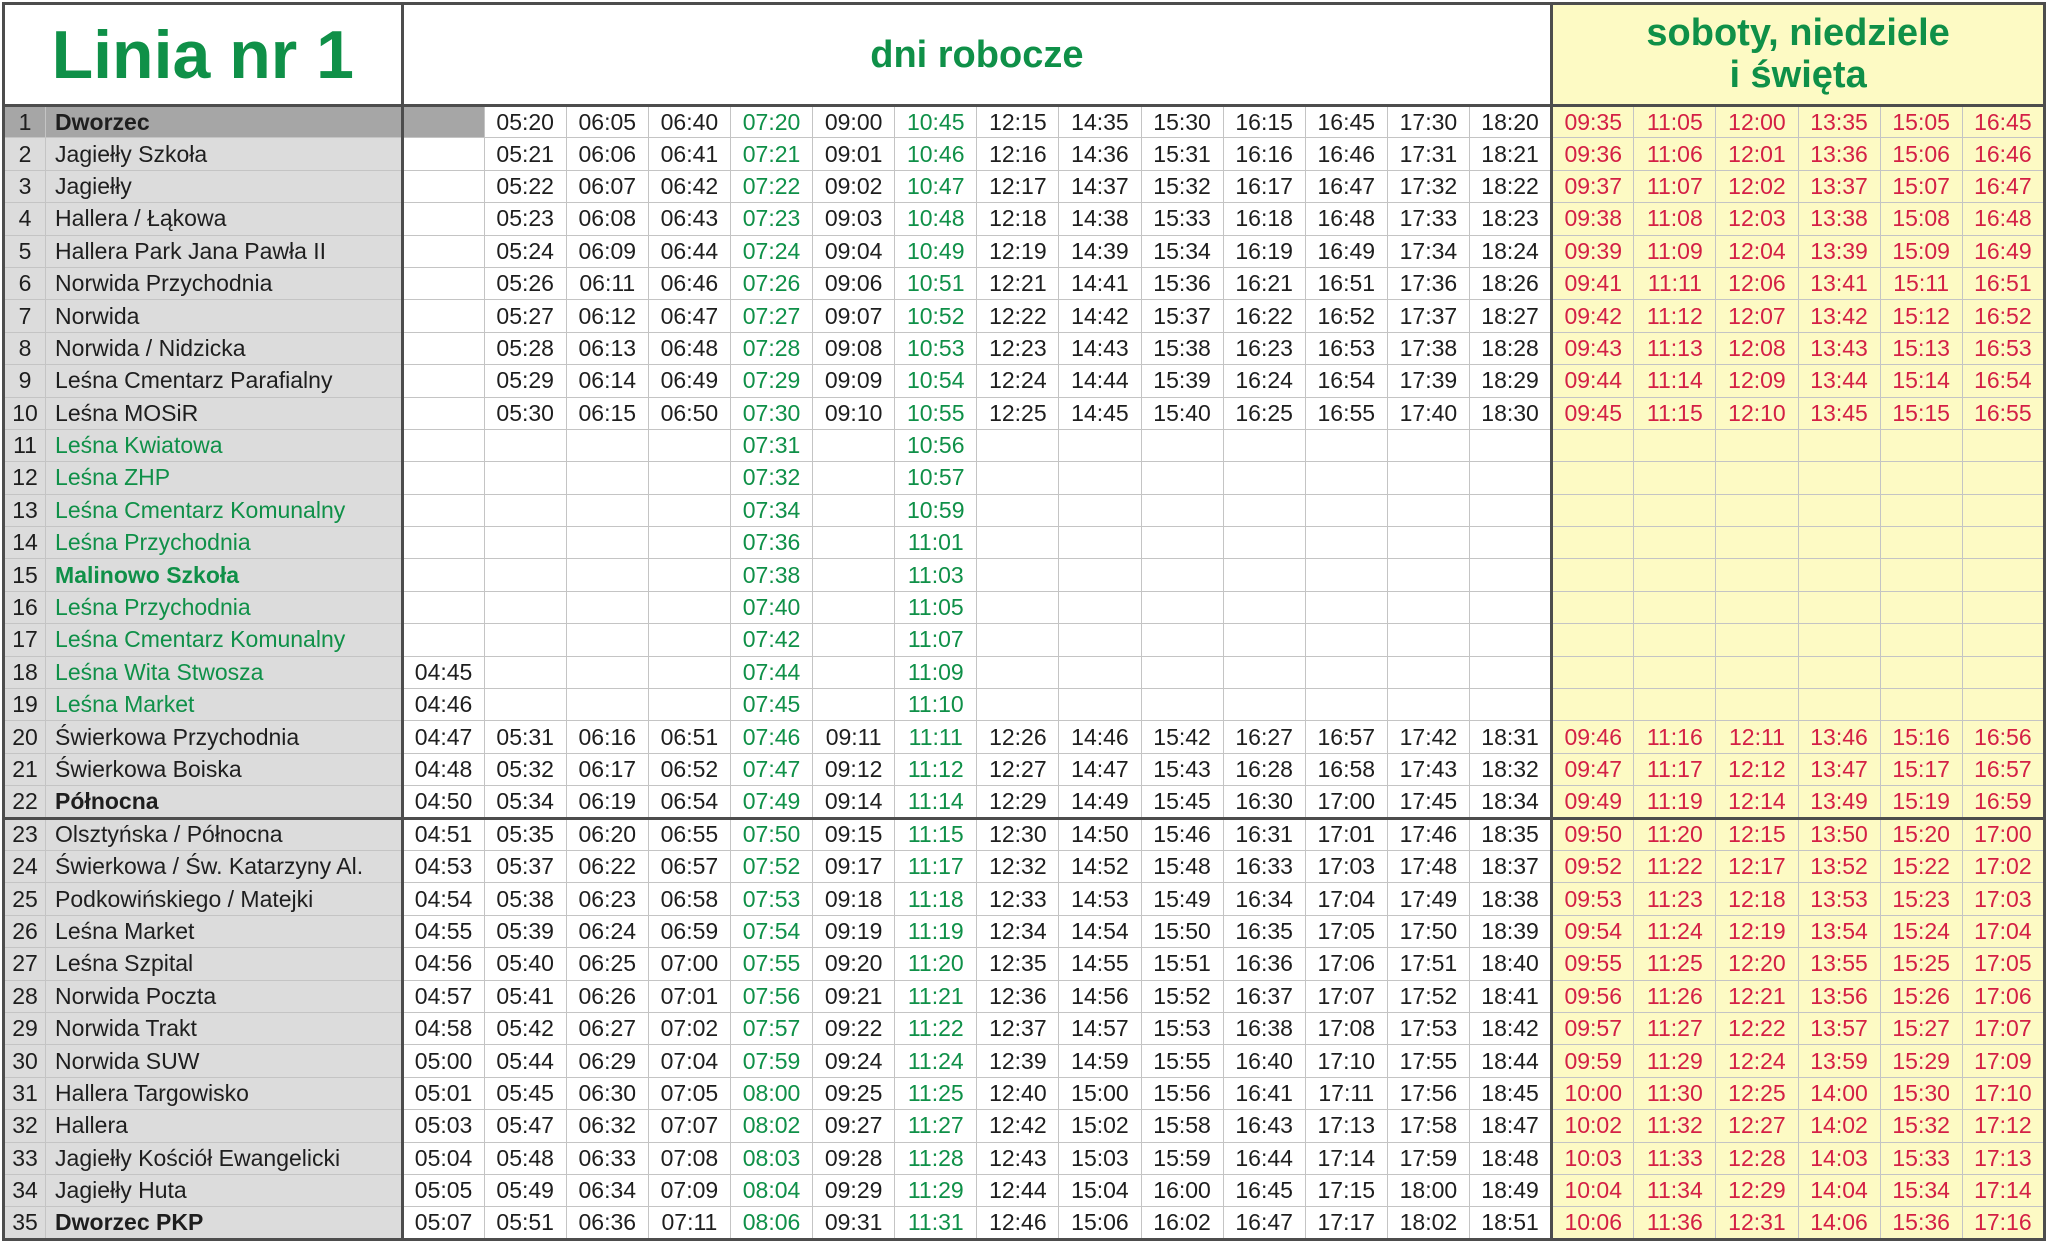 The image size is (2048, 1241). Describe the element at coordinates (1264, 413) in the screenshot. I see `weekday-time: 16:25` at that location.